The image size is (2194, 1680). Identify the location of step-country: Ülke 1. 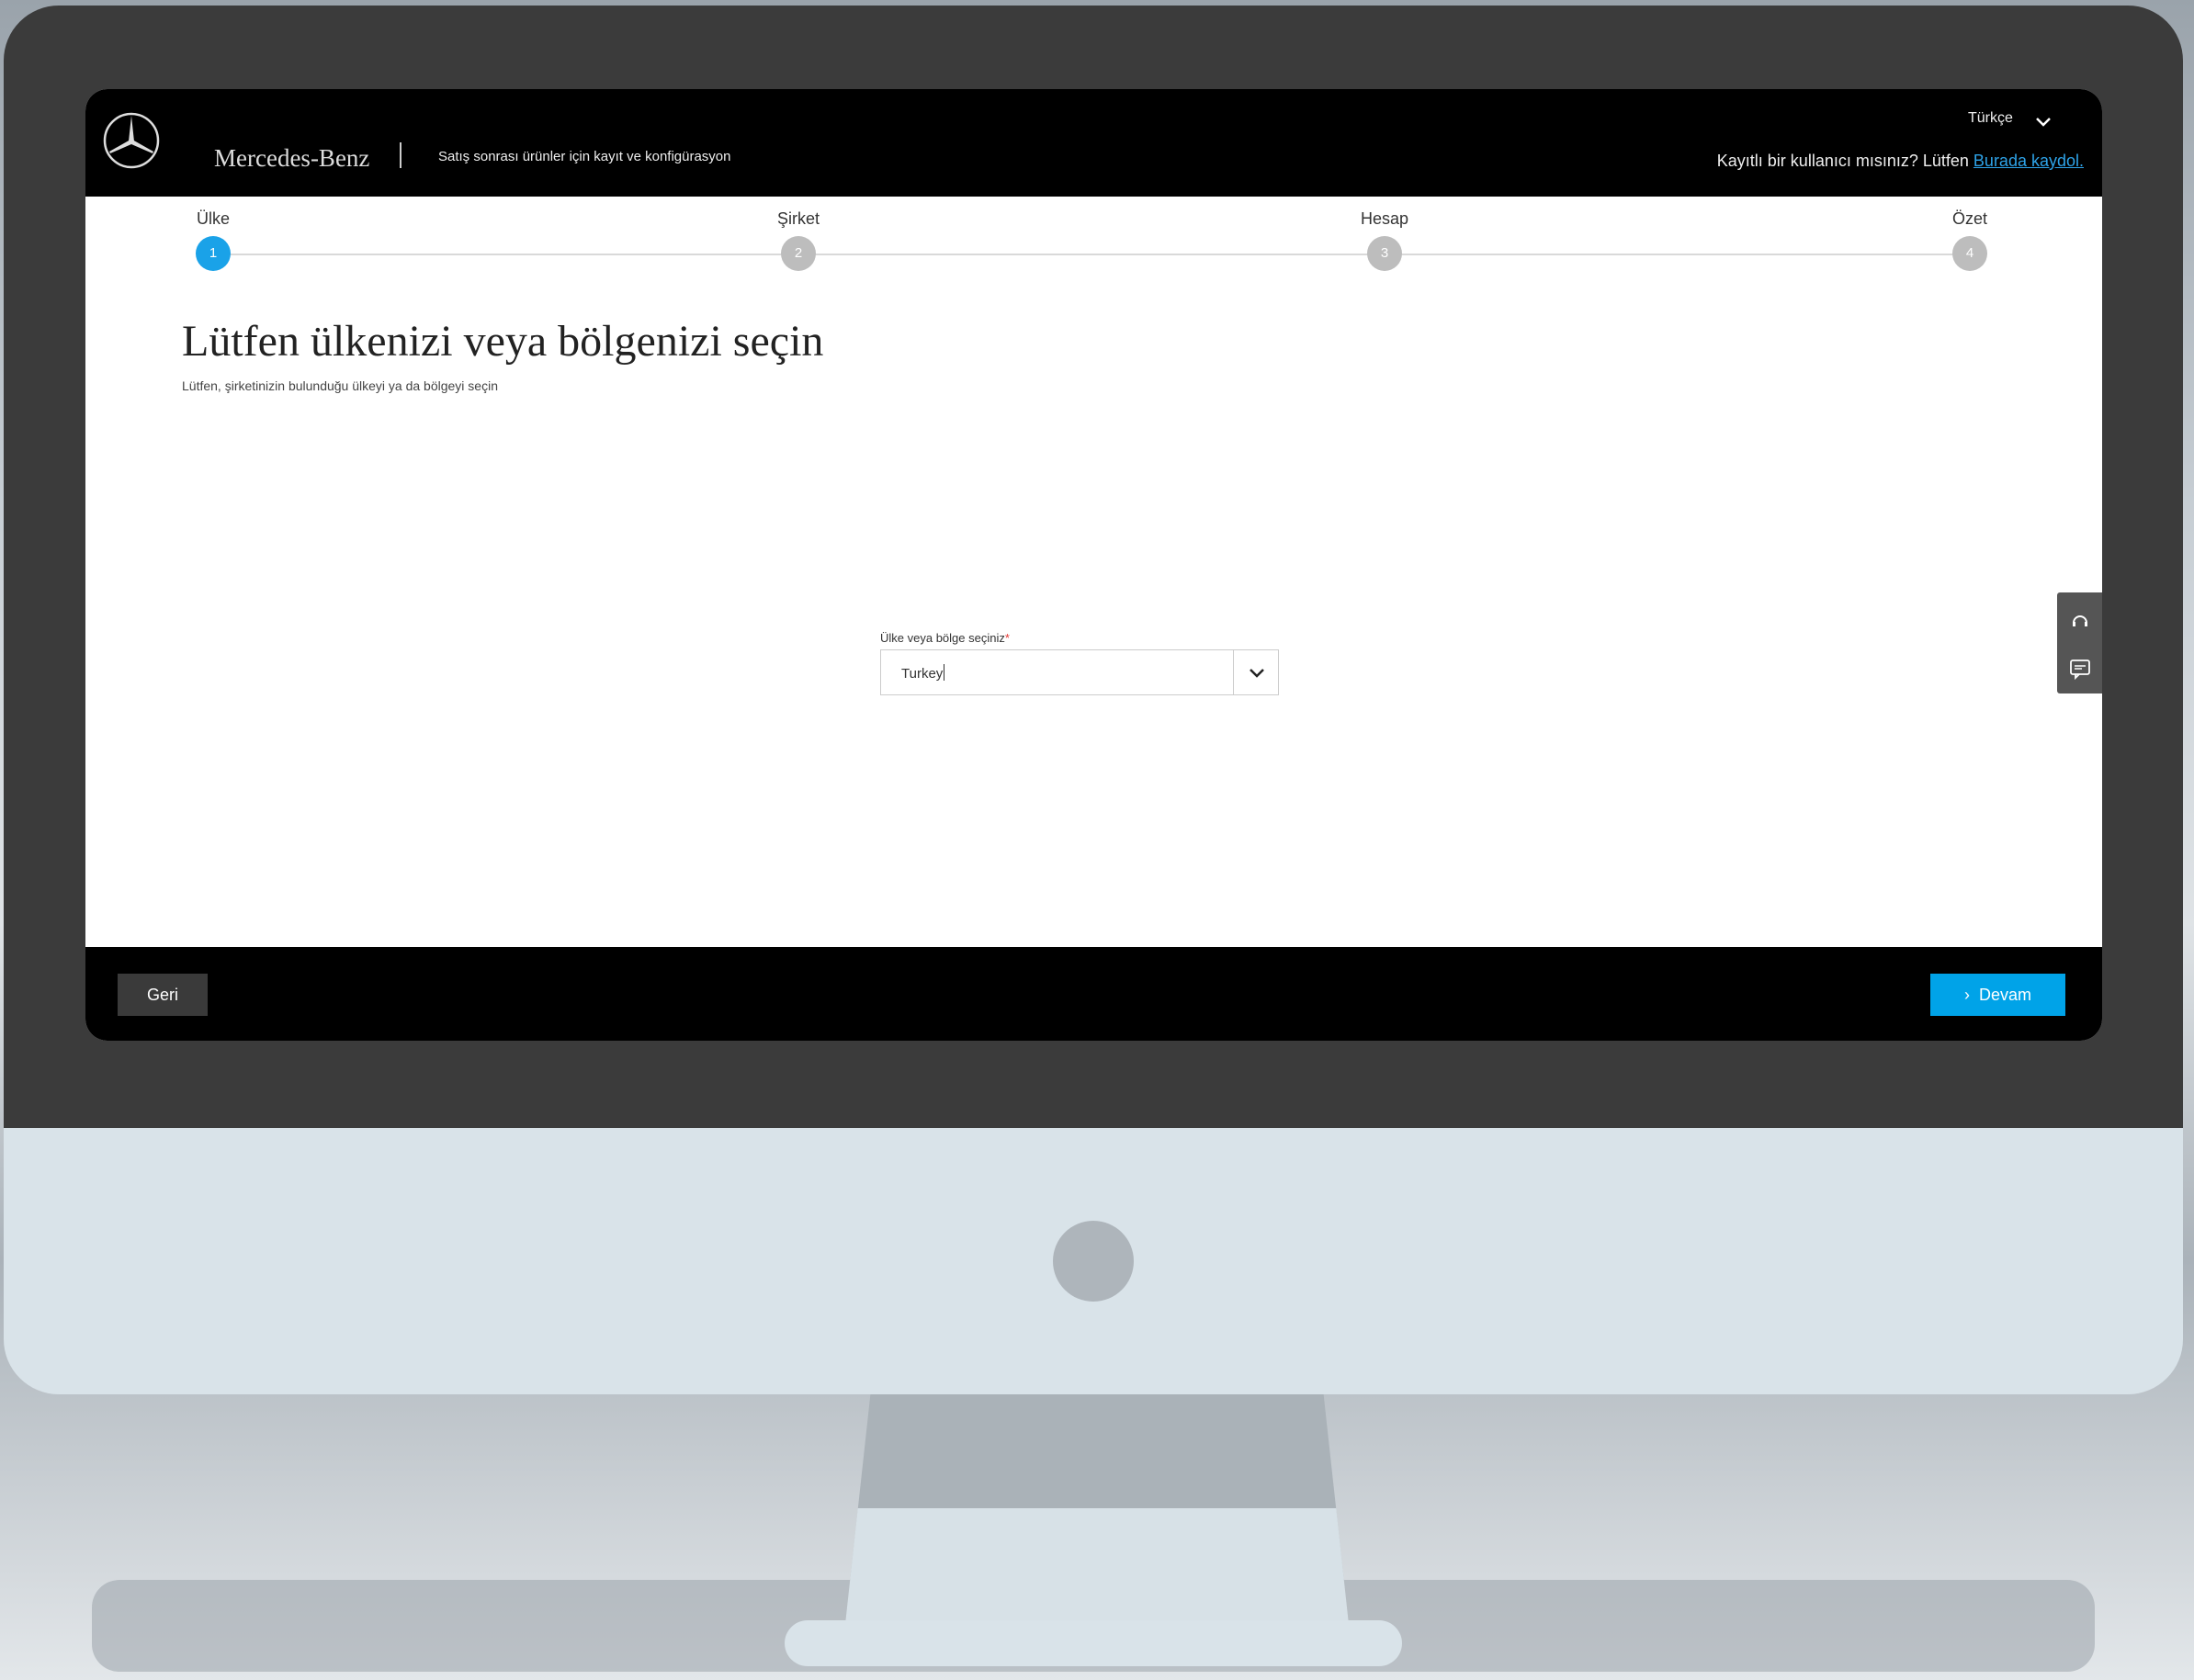
(213, 234).